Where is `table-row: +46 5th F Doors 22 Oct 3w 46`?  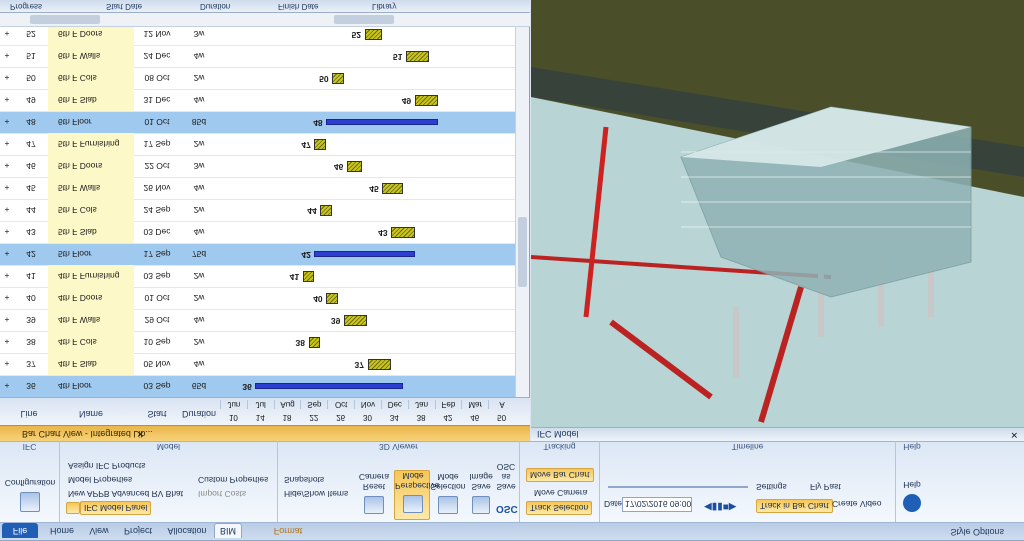 table-row: +46 5th F Doors 22 Oct 3w 46 is located at coordinates (257, 166).